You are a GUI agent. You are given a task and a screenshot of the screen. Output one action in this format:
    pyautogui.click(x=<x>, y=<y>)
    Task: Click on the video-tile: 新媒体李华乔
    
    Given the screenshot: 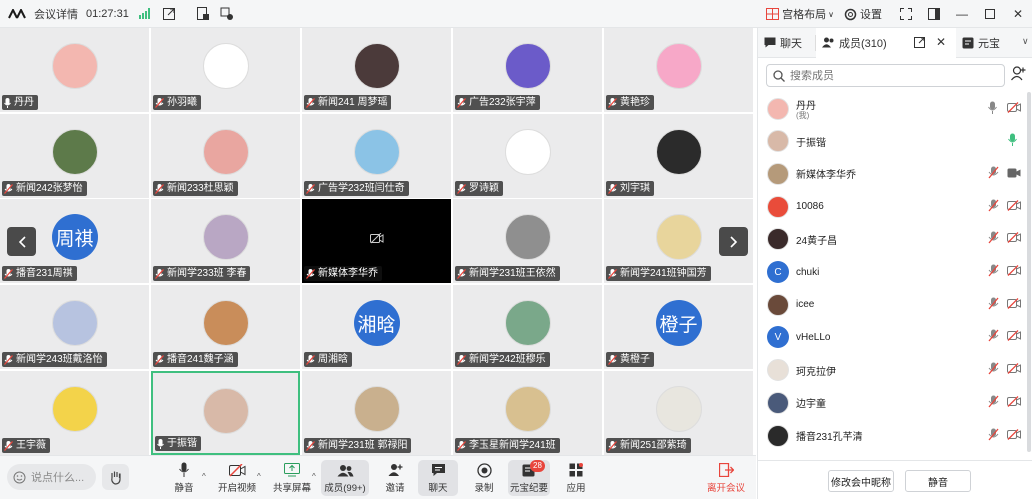 What is the action you would take?
    pyautogui.click(x=376, y=241)
    